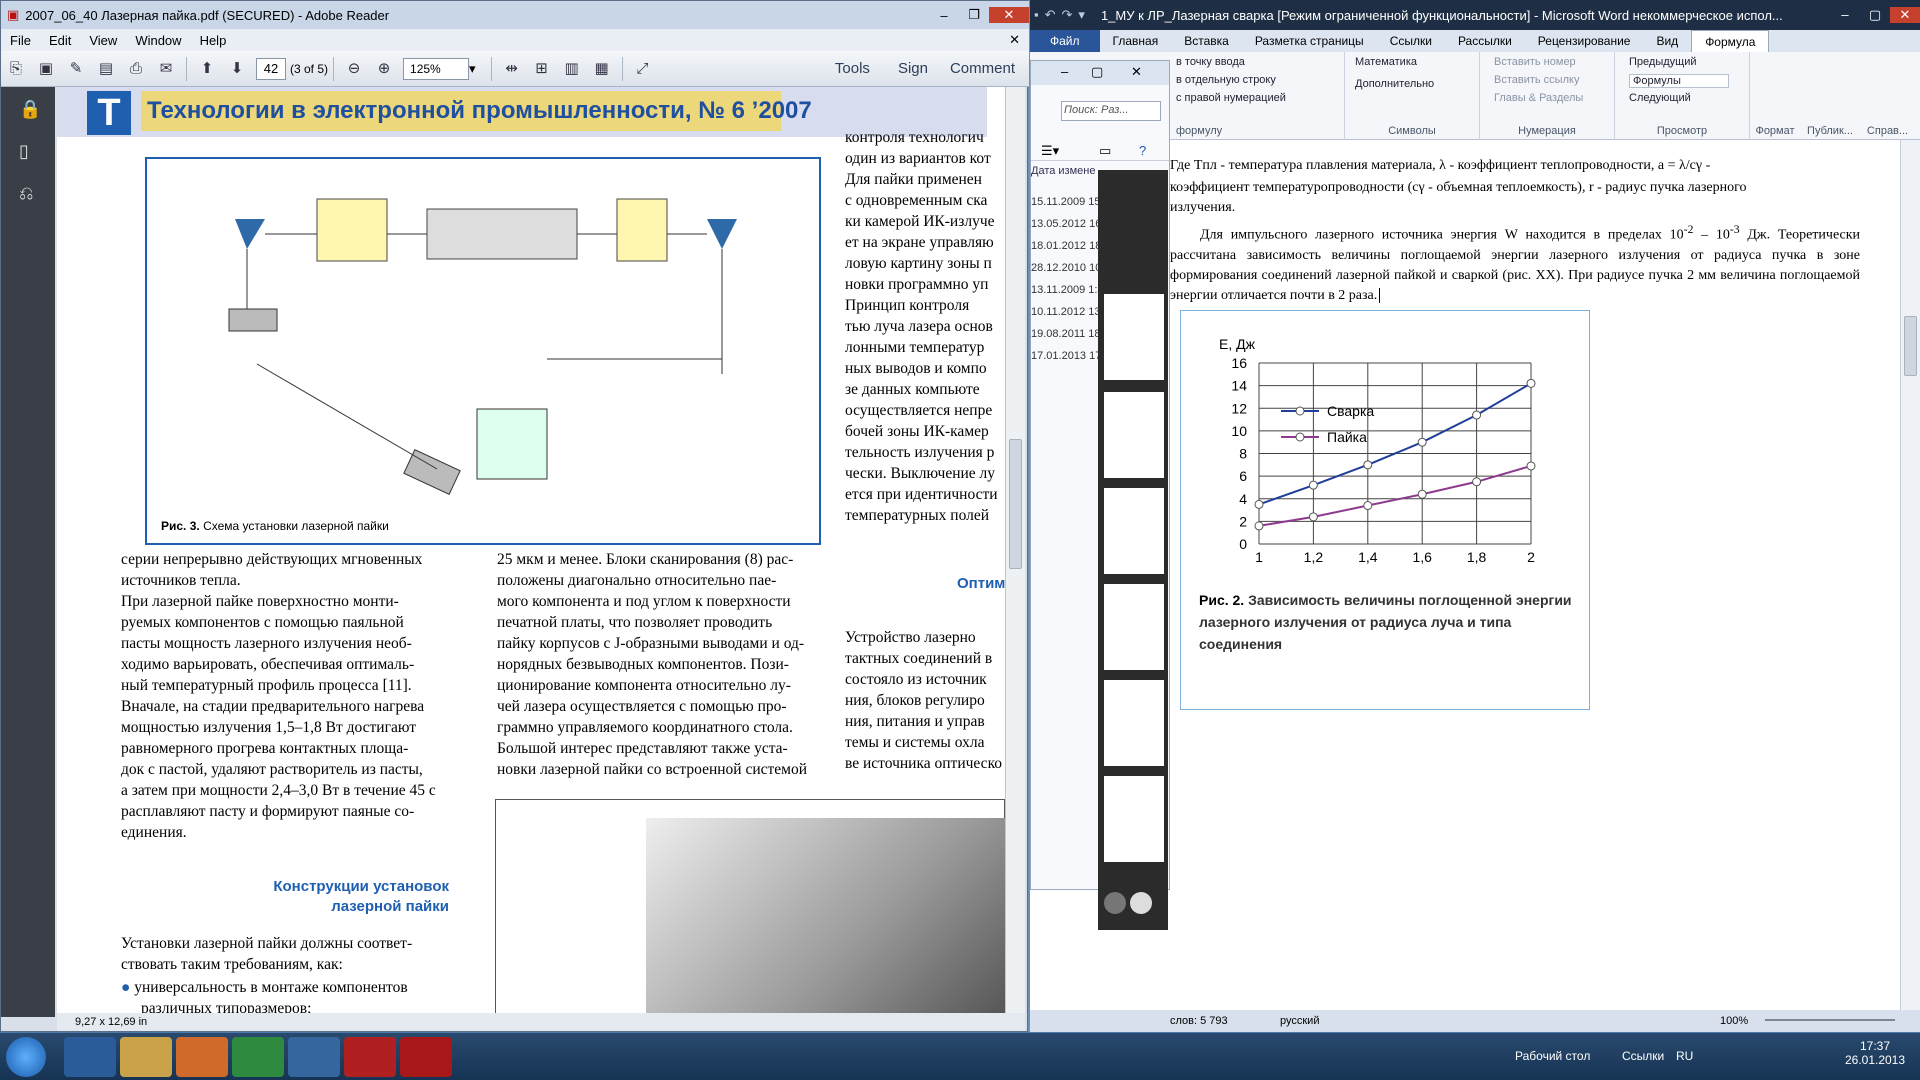 This screenshot has height=1080, width=1920. Describe the element at coordinates (1679, 81) in the screenshot. I see `formulas-select: Формулы` at that location.